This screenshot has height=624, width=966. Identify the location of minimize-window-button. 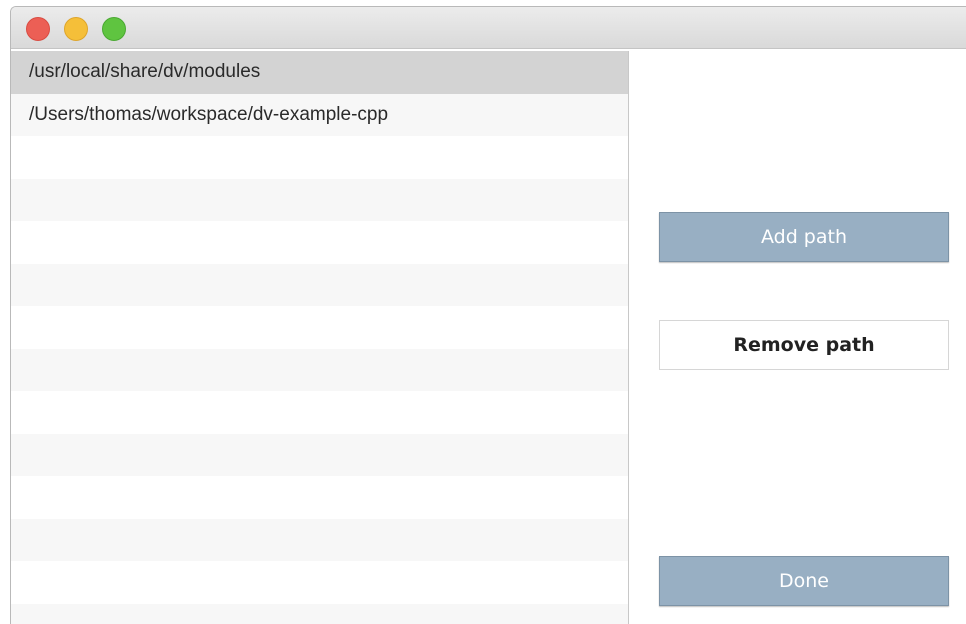
(76, 29).